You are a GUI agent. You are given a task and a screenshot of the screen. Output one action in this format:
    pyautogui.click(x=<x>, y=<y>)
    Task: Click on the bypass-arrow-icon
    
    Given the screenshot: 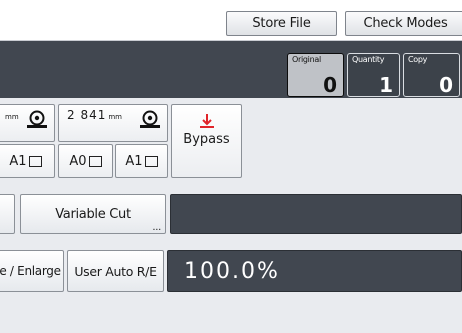 What is the action you would take?
    pyautogui.click(x=206, y=121)
    